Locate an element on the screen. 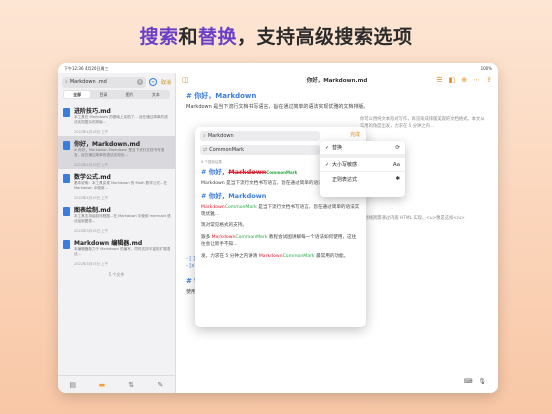 Image resolution: width=552 pixels, height=414 pixels. segment-text: 文本 is located at coordinates (156, 94).